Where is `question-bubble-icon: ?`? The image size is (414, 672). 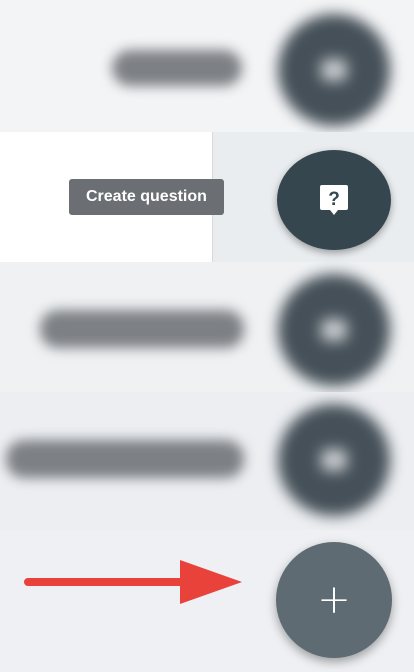
question-bubble-icon: ? is located at coordinates (334, 200).